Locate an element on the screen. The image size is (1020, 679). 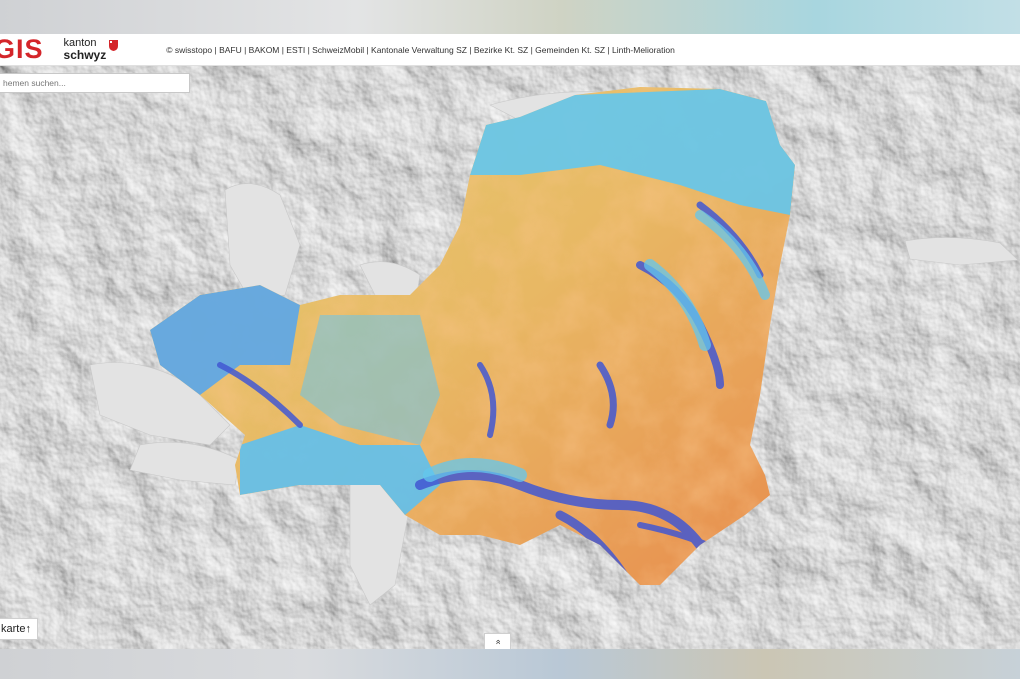
screen-frame-bottom is located at coordinates (510, 664).